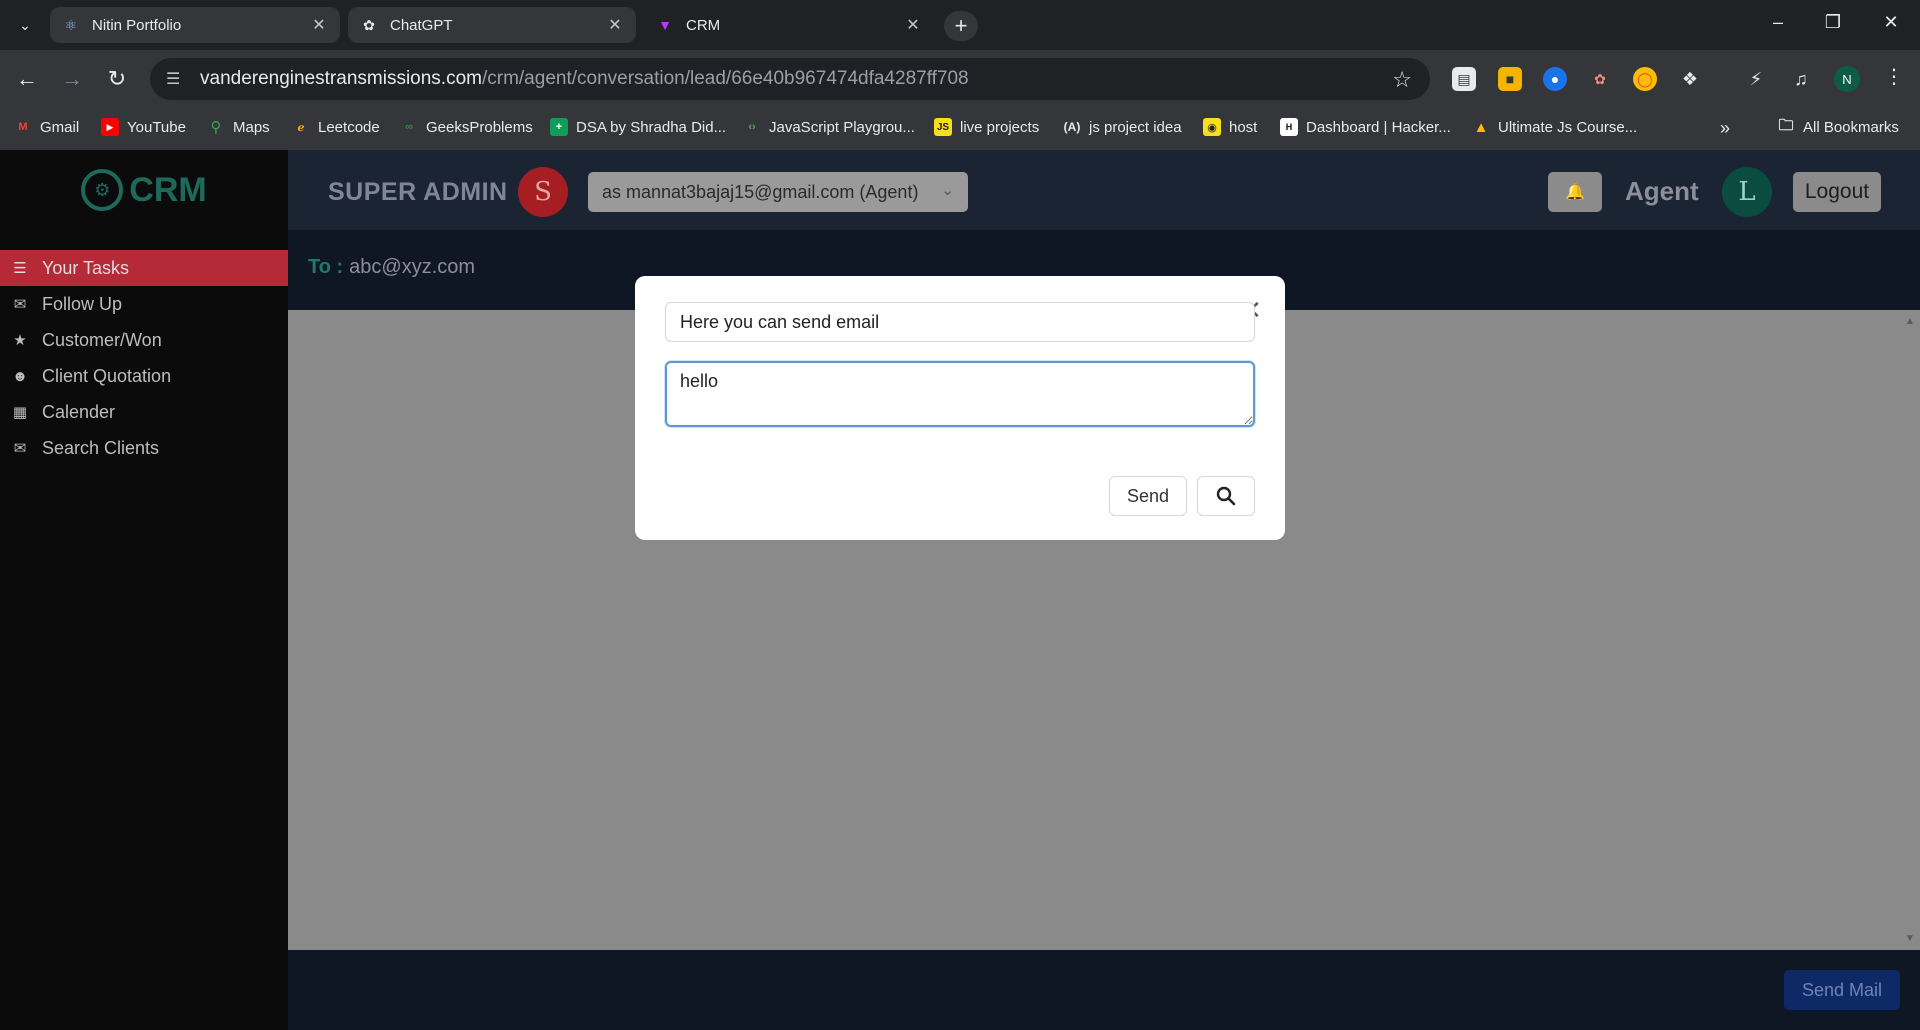 The height and width of the screenshot is (1030, 1920). Describe the element at coordinates (144, 190) in the screenshot. I see `crm-logo: ⚙ CRM` at that location.